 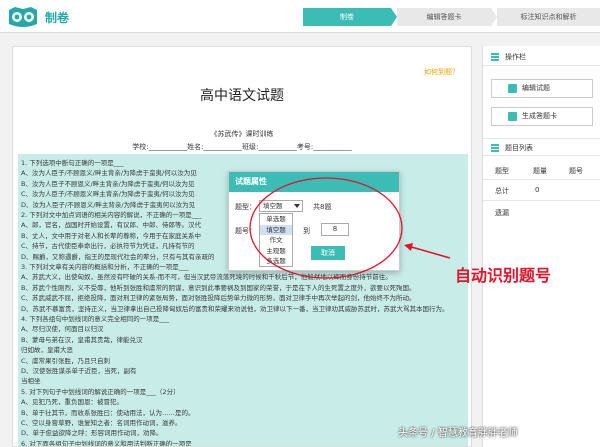 What do you see at coordinates (108, 194) in the screenshot?
I see `question-line: C、汝为人臣子/不顾恩义畔主背亲/为降虏于蛮夷/何以汝为见` at bounding box center [108, 194].